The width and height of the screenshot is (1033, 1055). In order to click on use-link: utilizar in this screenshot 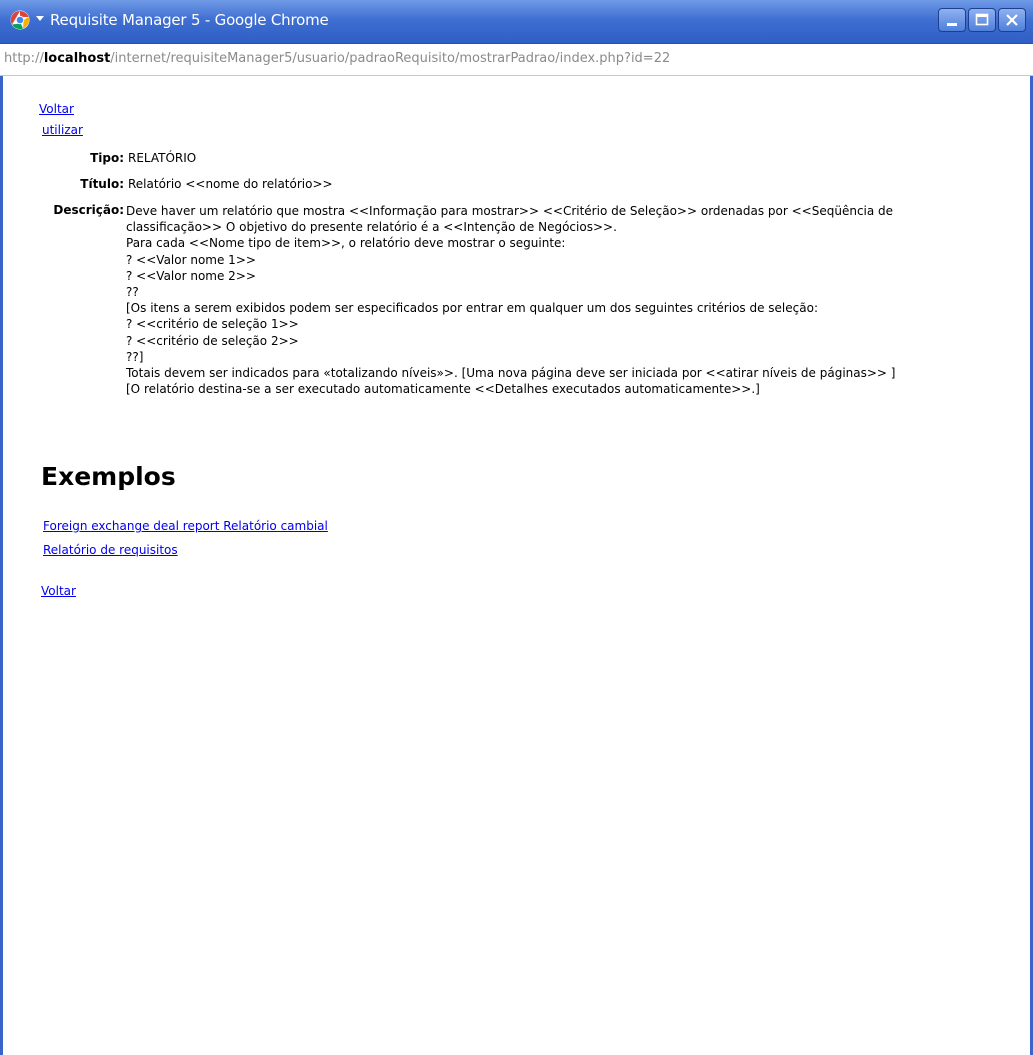, I will do `click(62, 130)`.